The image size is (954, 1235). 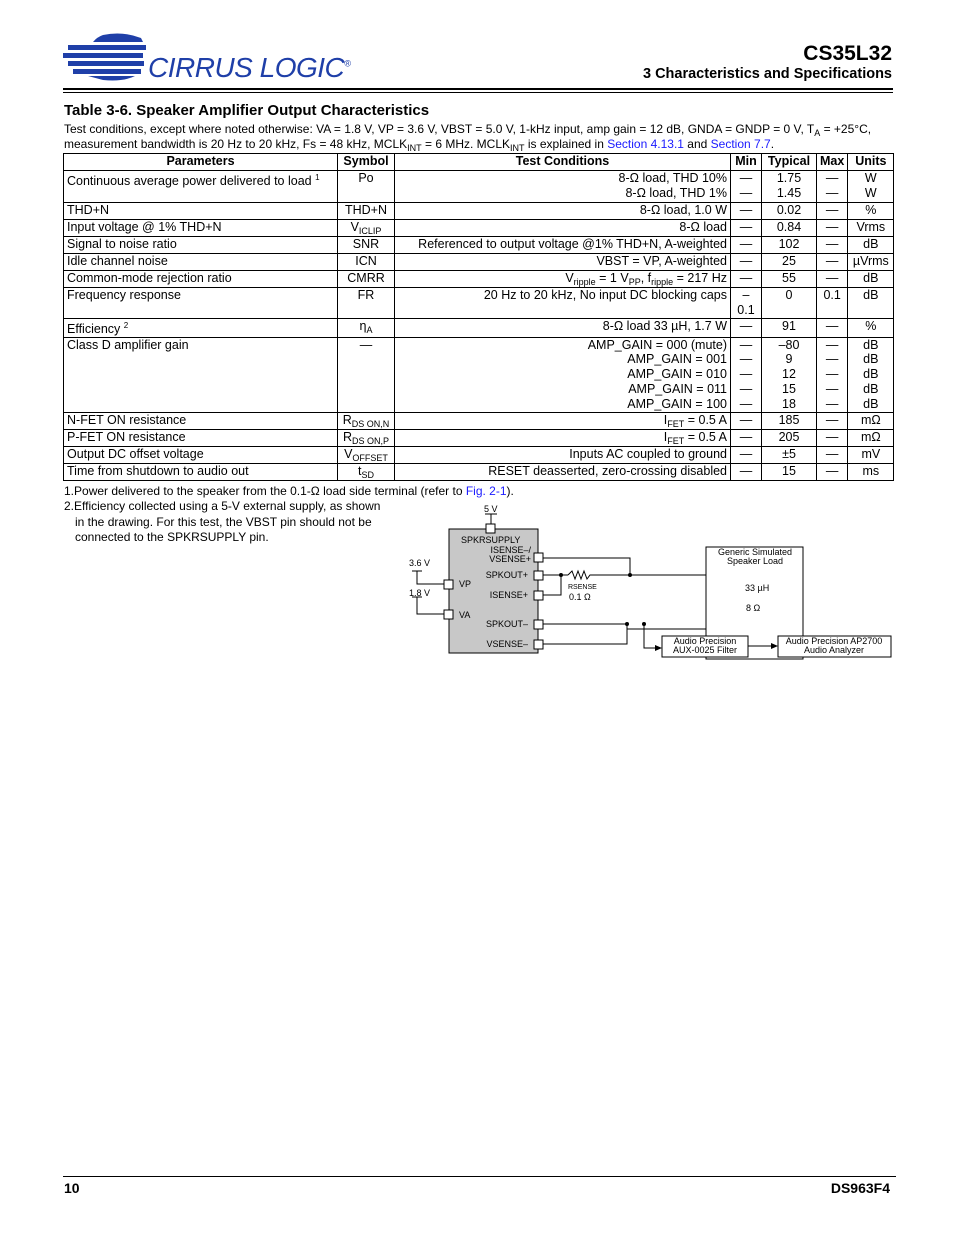 I want to click on column-header: Parameters, so click(x=200, y=162).